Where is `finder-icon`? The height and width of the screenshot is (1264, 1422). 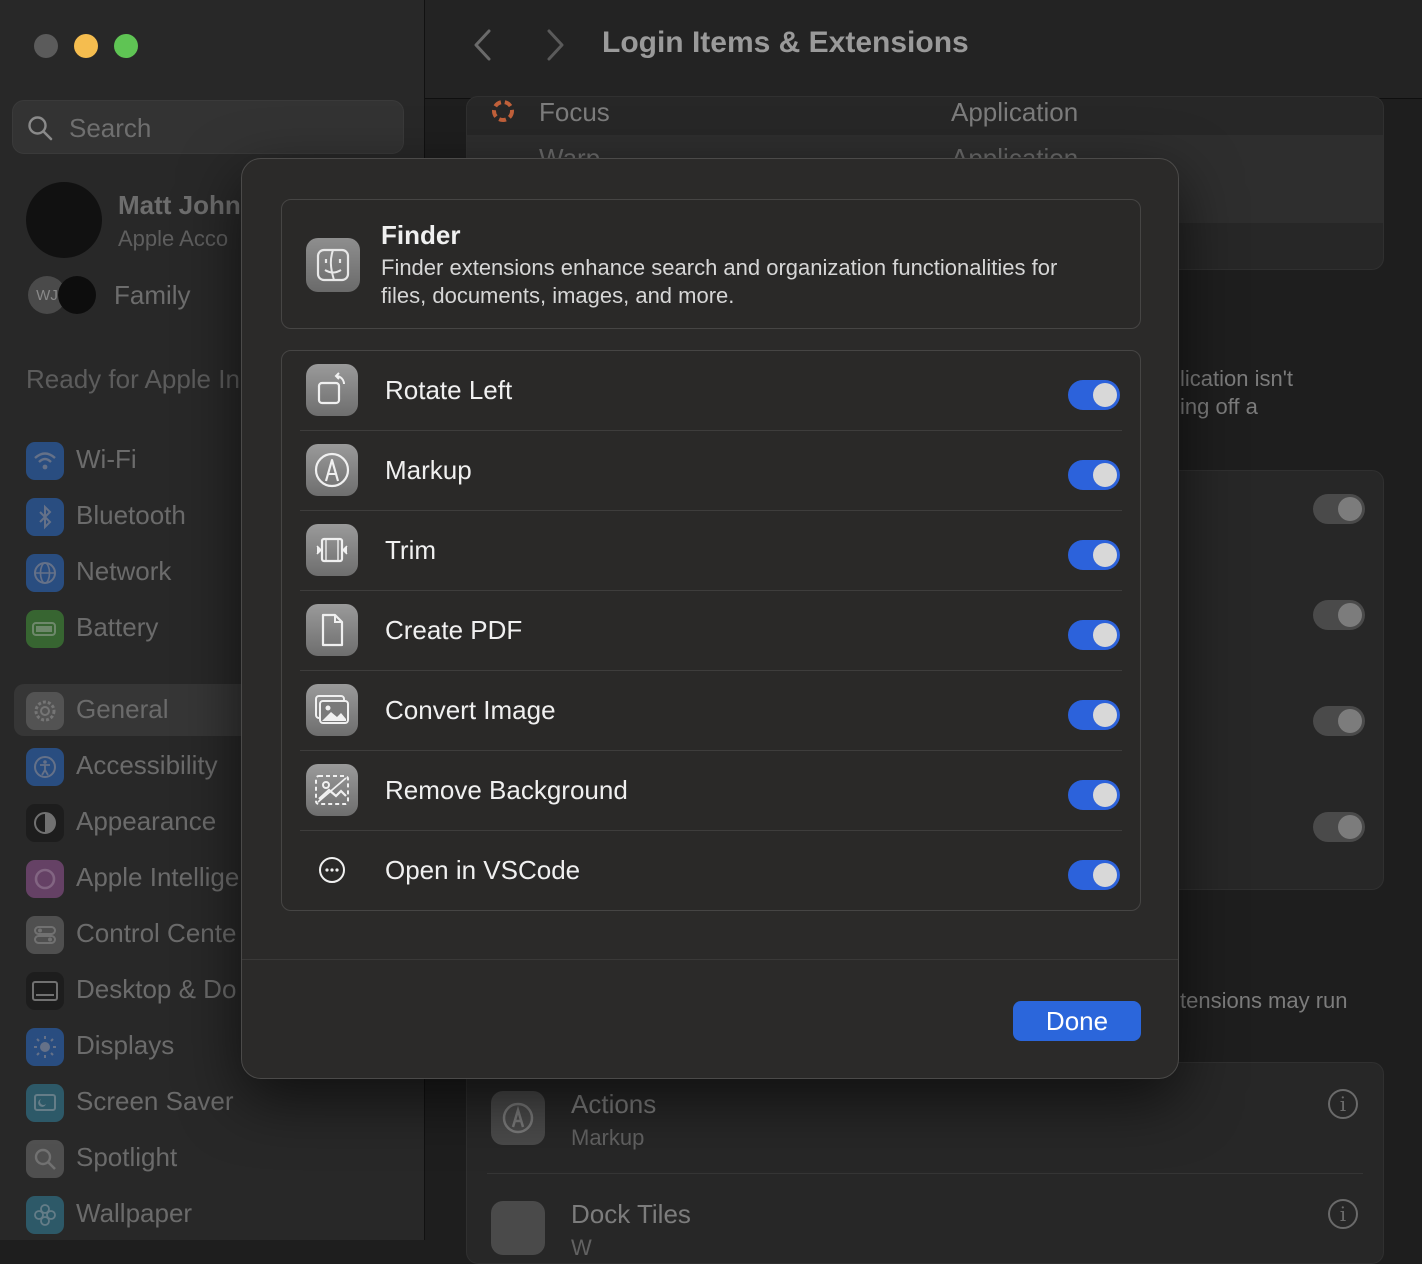 finder-icon is located at coordinates (333, 265).